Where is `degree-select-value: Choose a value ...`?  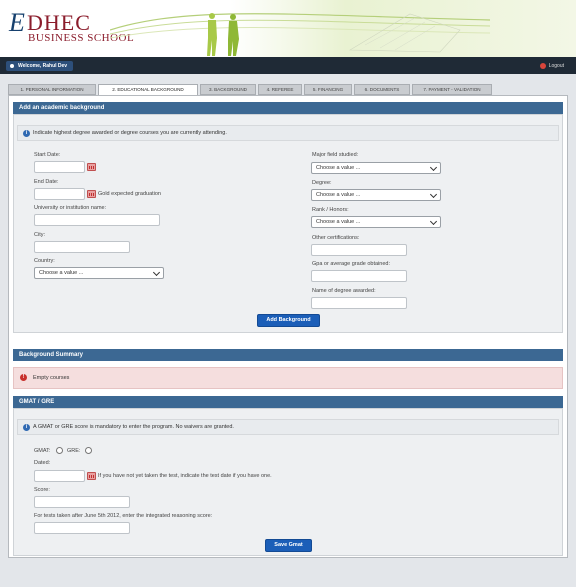
degree-select-value: Choose a value ... is located at coordinates (338, 195).